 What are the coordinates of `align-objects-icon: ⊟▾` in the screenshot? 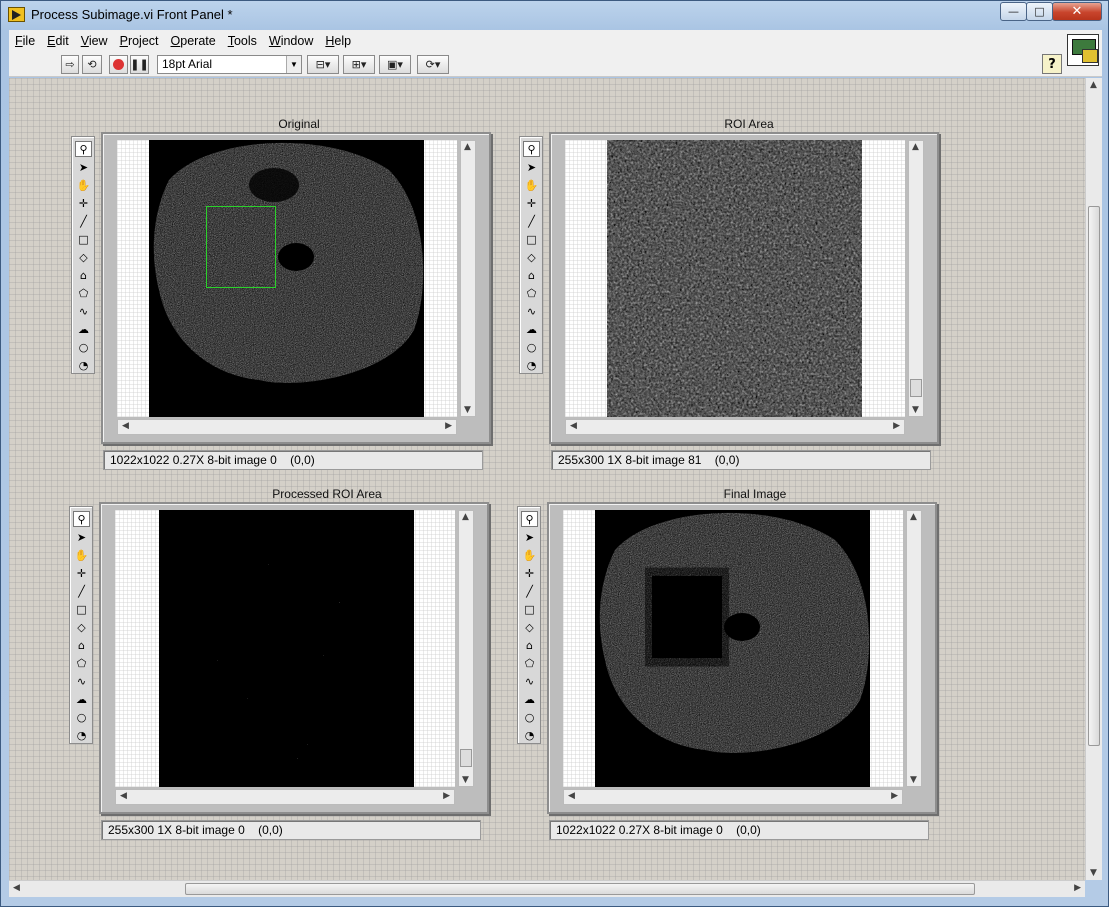 It's located at (323, 64).